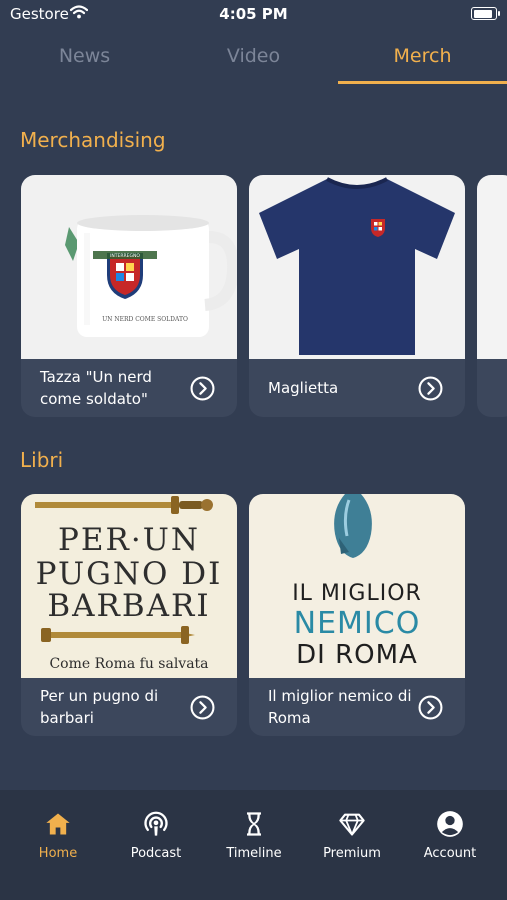 This screenshot has height=900, width=507. What do you see at coordinates (303, 388) in the screenshot?
I see `merch-item-label: Maglietta` at bounding box center [303, 388].